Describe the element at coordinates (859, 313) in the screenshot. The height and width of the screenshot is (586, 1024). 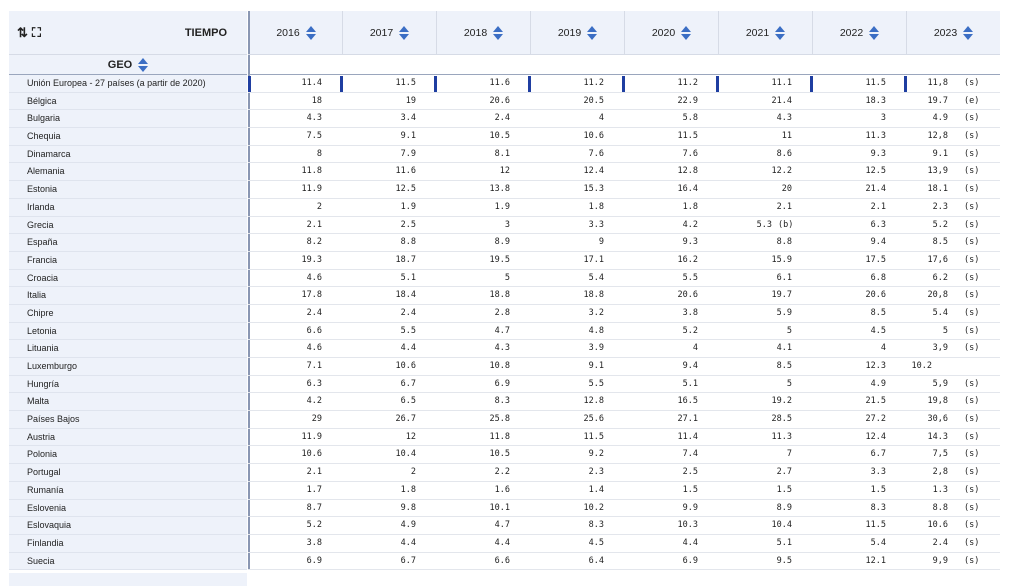
I see `table-cell: 8.5` at that location.